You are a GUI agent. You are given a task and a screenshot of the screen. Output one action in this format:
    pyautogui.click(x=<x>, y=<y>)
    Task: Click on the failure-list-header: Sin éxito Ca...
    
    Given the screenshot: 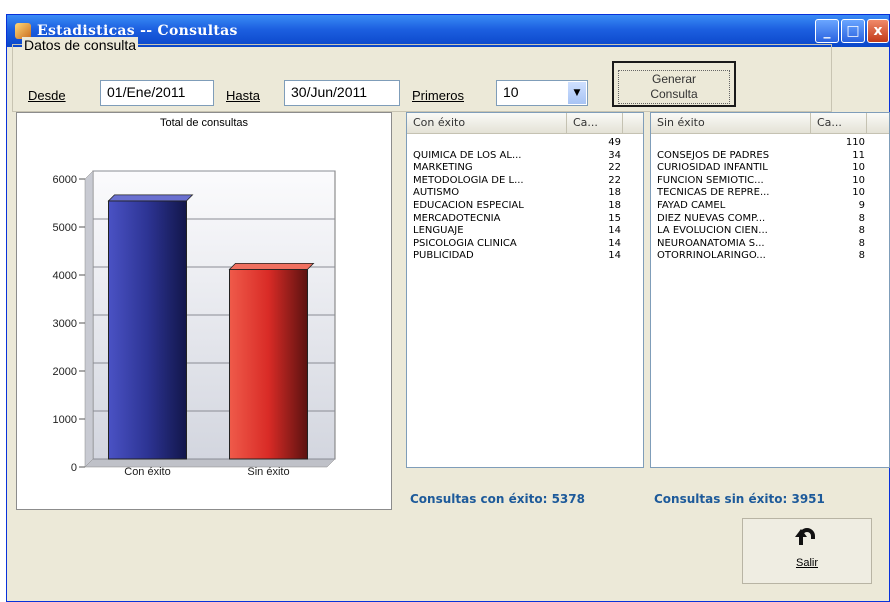 What is the action you would take?
    pyautogui.click(x=770, y=123)
    